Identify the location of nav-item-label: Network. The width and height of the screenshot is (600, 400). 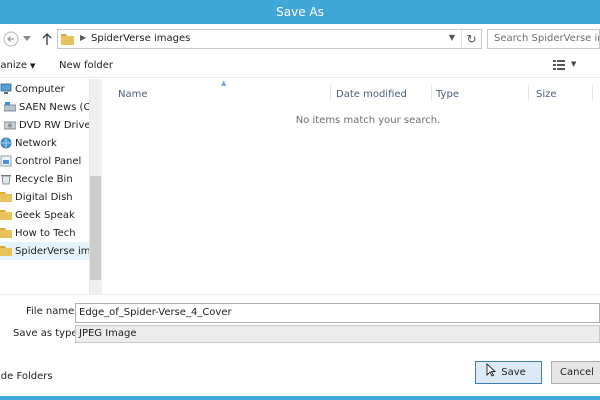
(36, 143).